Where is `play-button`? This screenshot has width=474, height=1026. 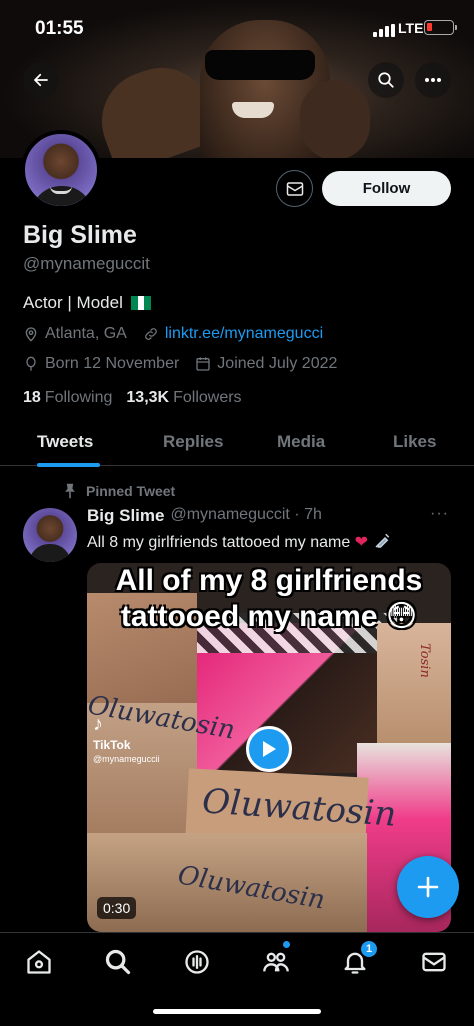
play-button is located at coordinates (269, 749).